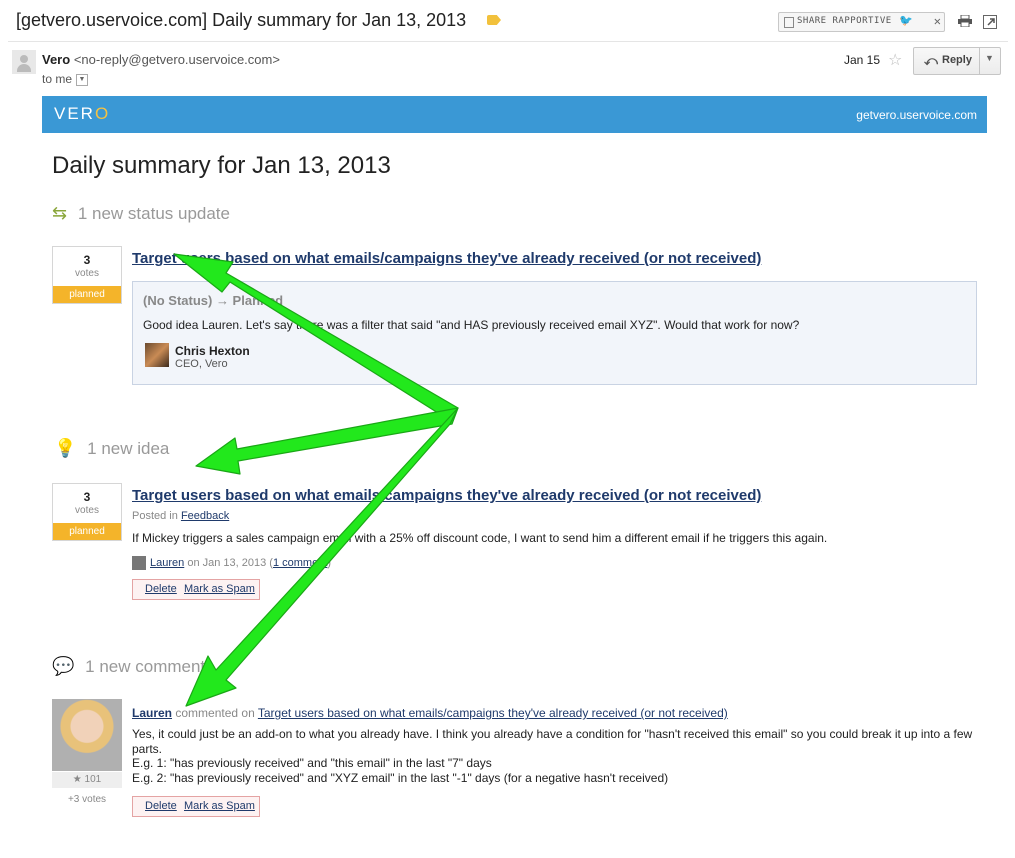 This screenshot has width=1015, height=858. I want to click on sender-line: Vero <no-reply@getvero.uservoice.com>, so click(161, 59).